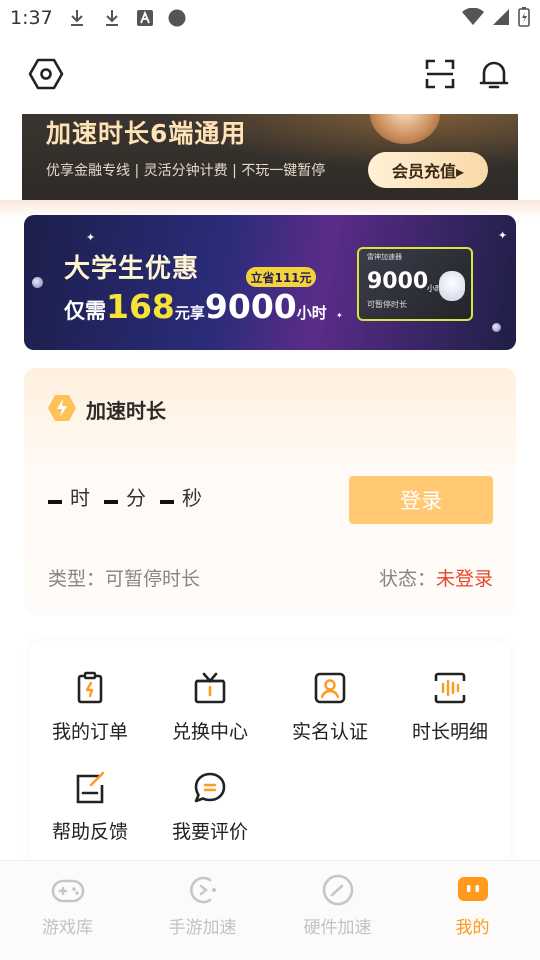  What do you see at coordinates (145, 18) in the screenshot?
I see `text-a-icon` at bounding box center [145, 18].